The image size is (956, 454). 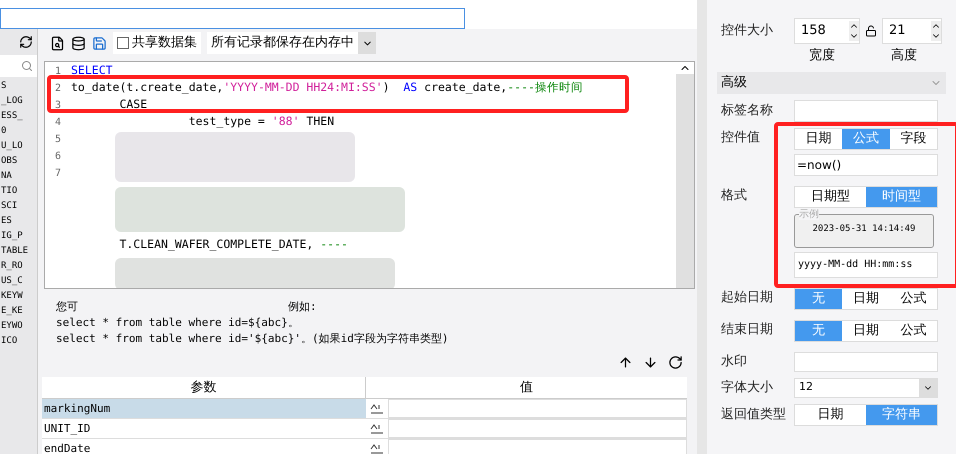 What do you see at coordinates (67, 307) in the screenshot?
I see `hint-text: 您可` at bounding box center [67, 307].